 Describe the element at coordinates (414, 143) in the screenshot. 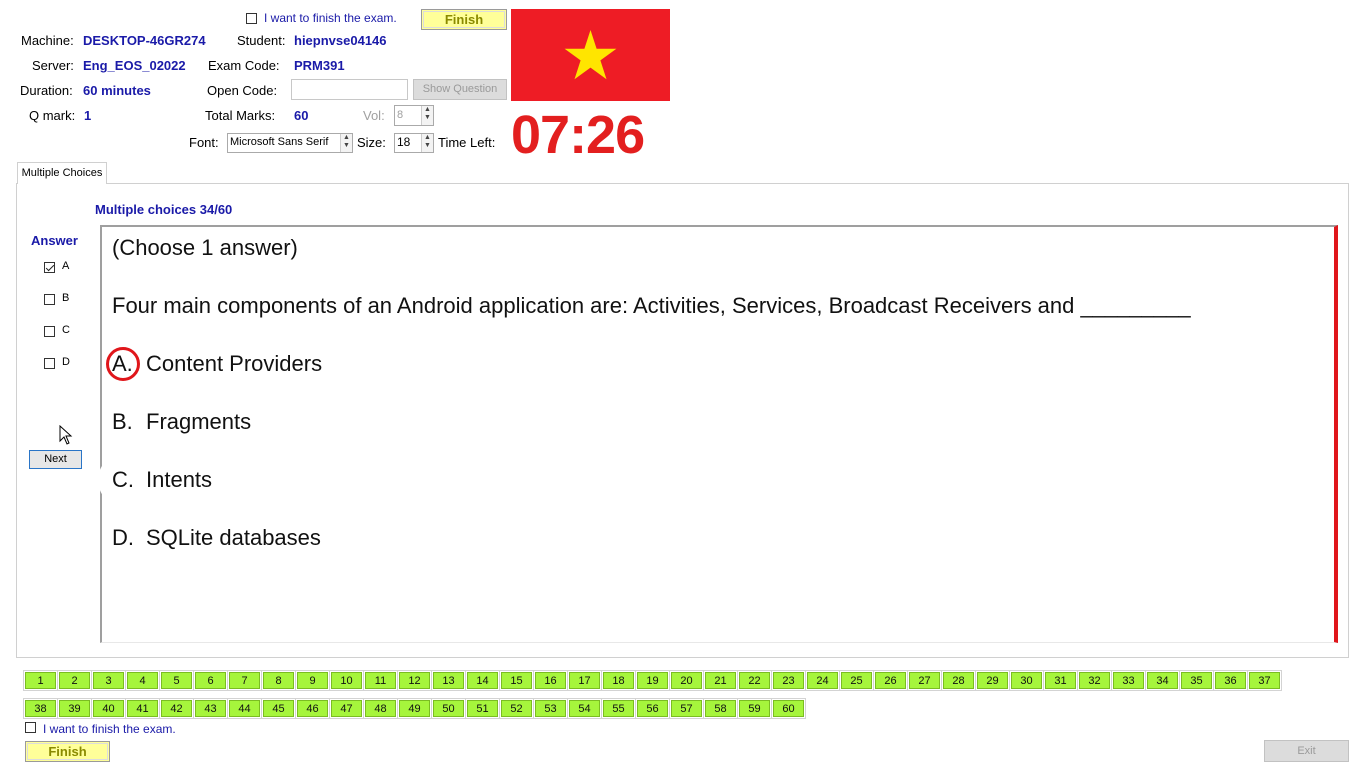

I see `size-stepper: 18 ▲ ▼` at that location.